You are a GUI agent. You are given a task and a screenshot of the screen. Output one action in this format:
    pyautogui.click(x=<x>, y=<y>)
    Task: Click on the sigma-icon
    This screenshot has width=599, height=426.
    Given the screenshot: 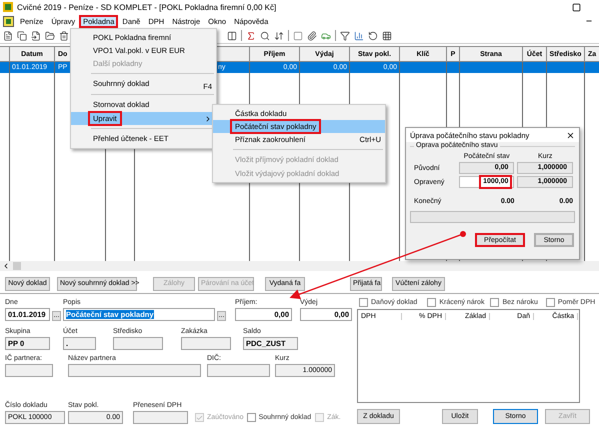 What is the action you would take?
    pyautogui.click(x=251, y=35)
    